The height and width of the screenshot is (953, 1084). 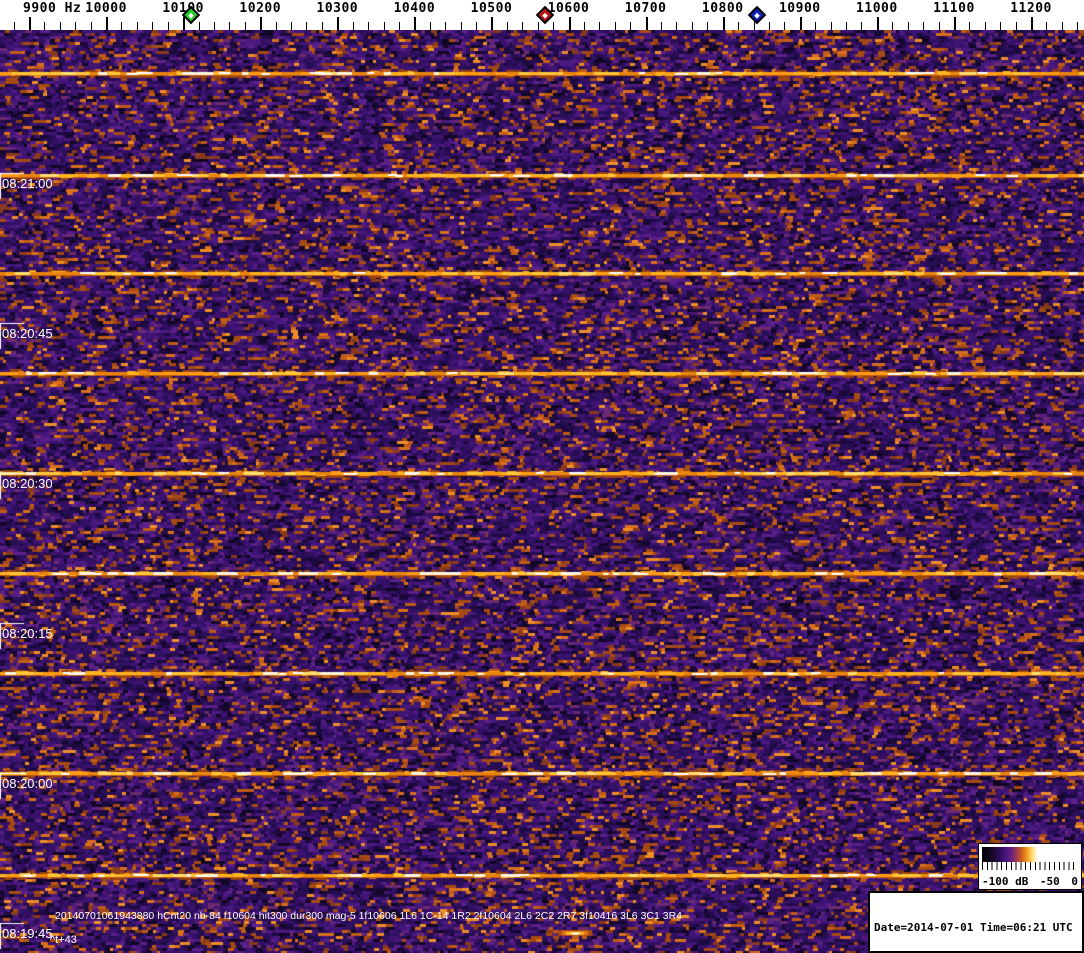 I want to click on db-color-scale: -100 dB -50 0, so click(x=1030, y=866).